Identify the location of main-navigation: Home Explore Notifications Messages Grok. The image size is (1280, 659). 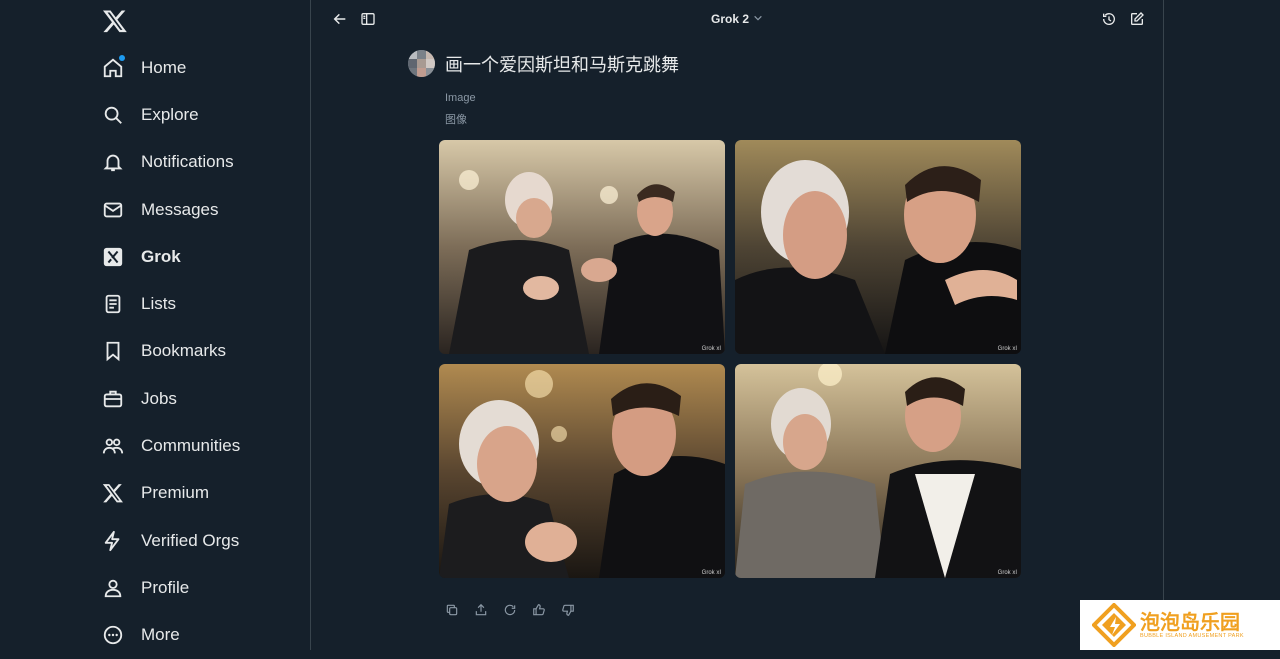
(170, 351).